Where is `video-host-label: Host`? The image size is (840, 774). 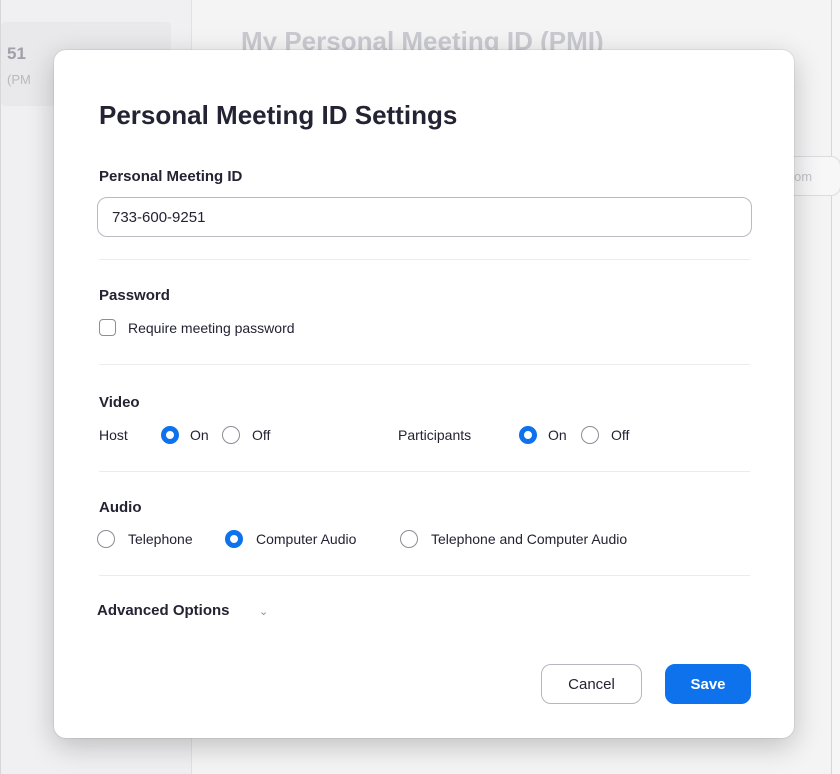 video-host-label: Host is located at coordinates (113, 435).